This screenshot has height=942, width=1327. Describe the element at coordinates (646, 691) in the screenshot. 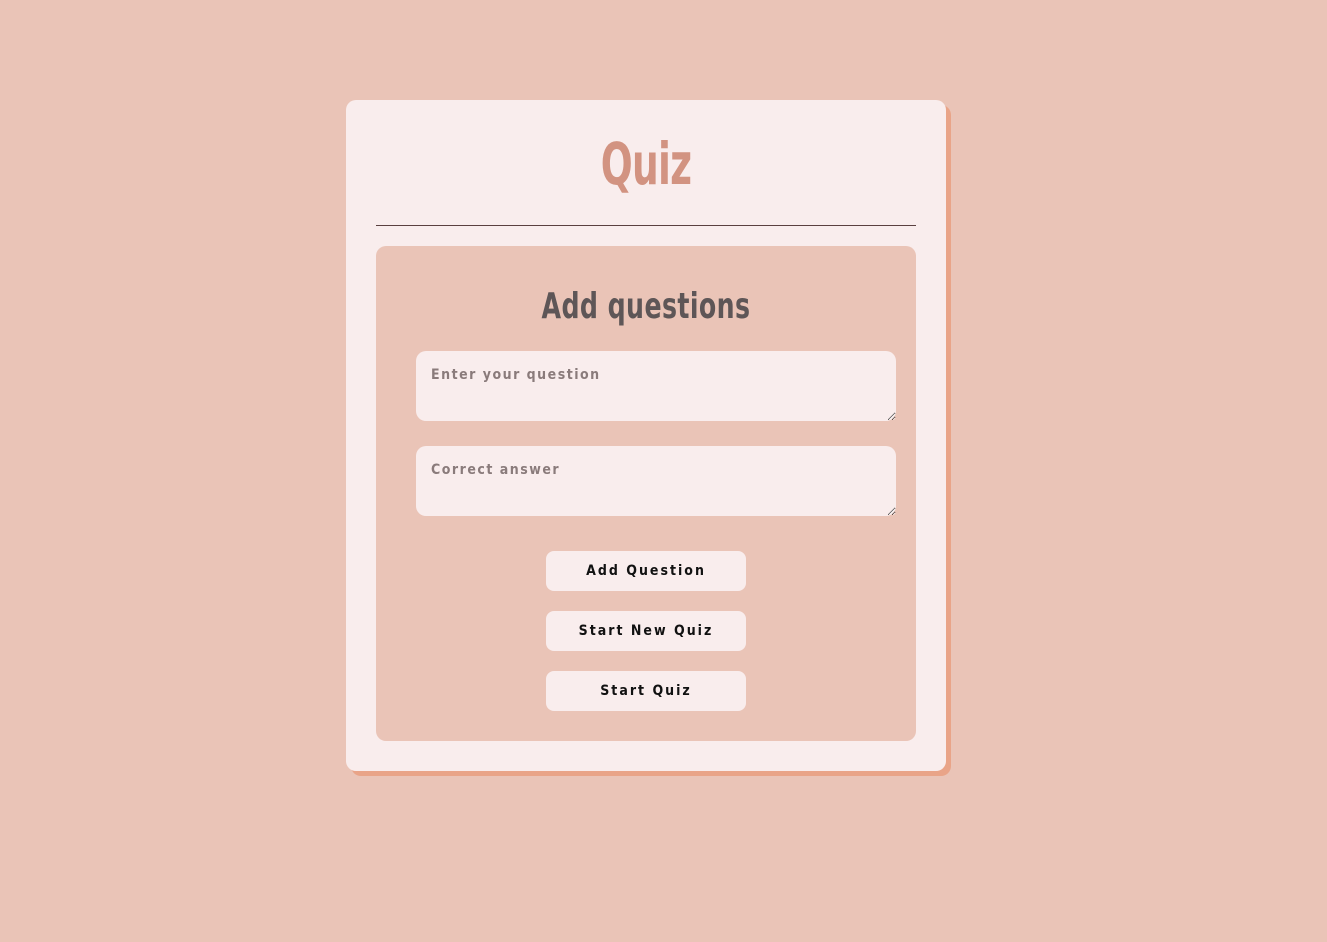

I see `start-quiz-button: Start Quiz` at that location.